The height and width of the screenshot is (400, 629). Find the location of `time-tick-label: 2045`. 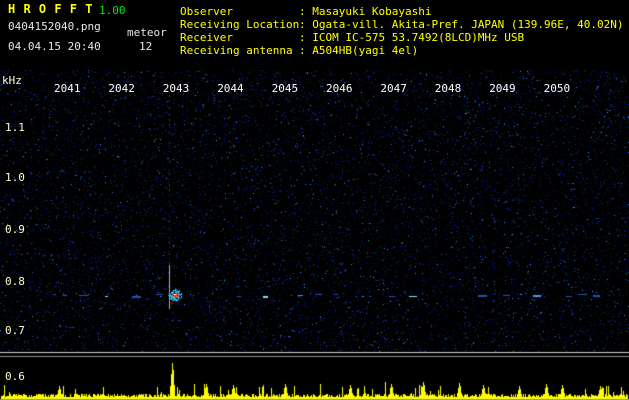

time-tick-label: 2045 is located at coordinates (285, 88).